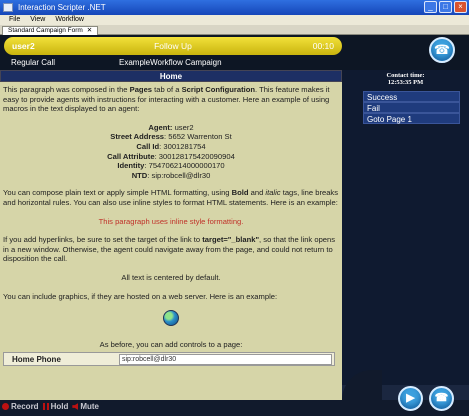 The height and width of the screenshot is (416, 469). I want to click on mute-icon, so click(75, 406).